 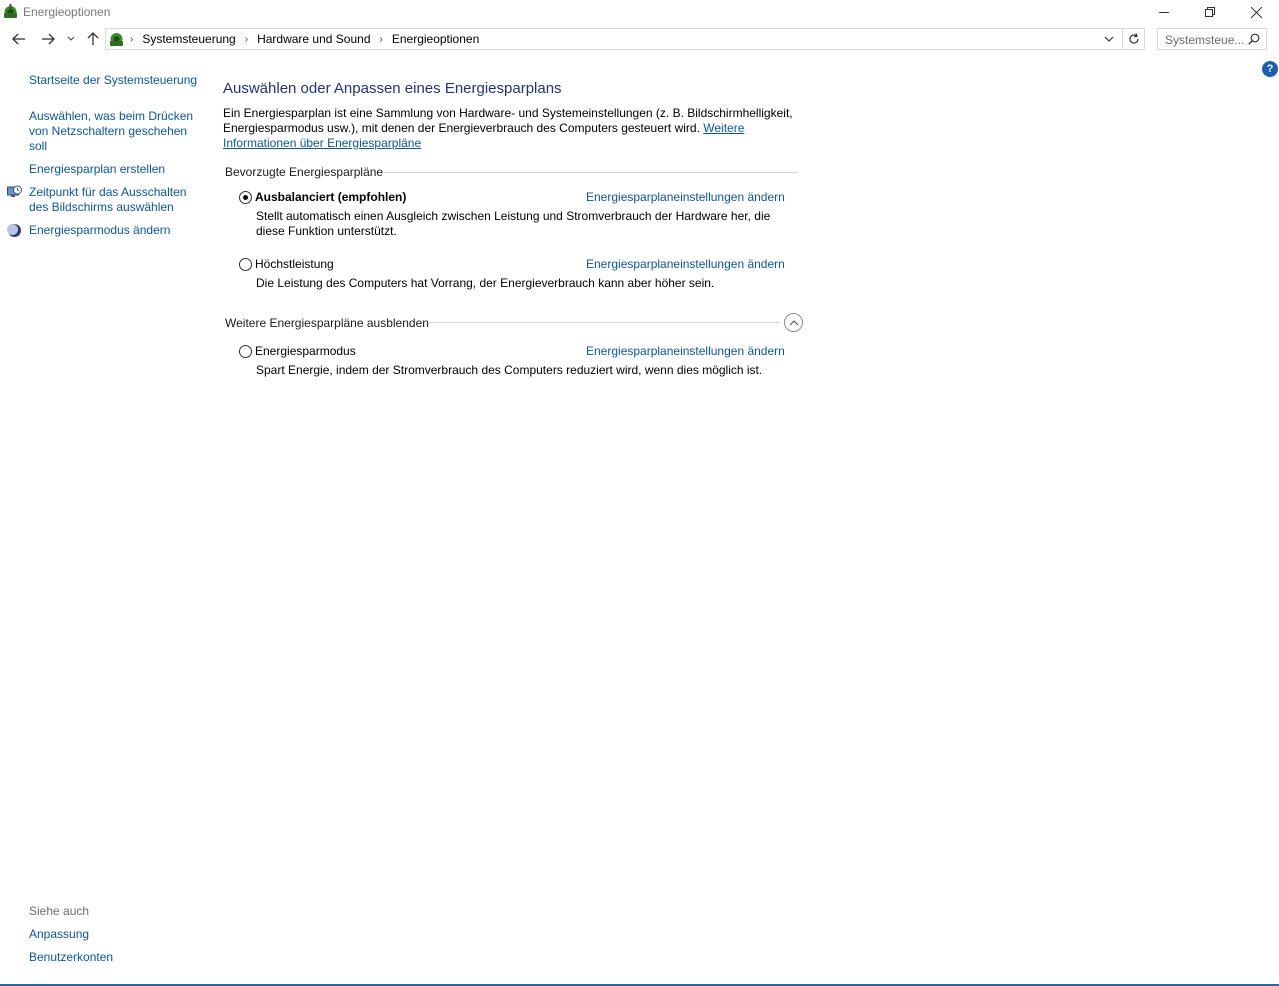 I want to click on breadcrumb-item: Systemsteuerung, so click(x=188, y=39).